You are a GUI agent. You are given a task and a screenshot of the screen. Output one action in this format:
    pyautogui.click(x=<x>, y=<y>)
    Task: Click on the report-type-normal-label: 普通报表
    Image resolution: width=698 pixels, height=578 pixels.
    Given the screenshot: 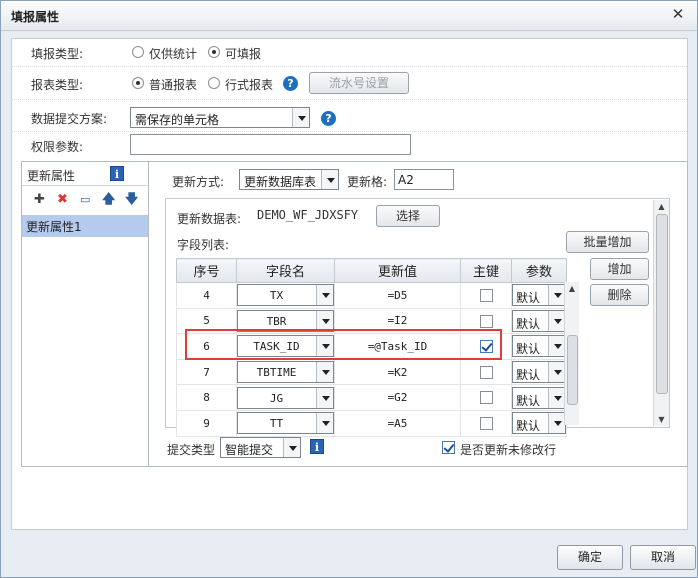 What is the action you would take?
    pyautogui.click(x=173, y=84)
    